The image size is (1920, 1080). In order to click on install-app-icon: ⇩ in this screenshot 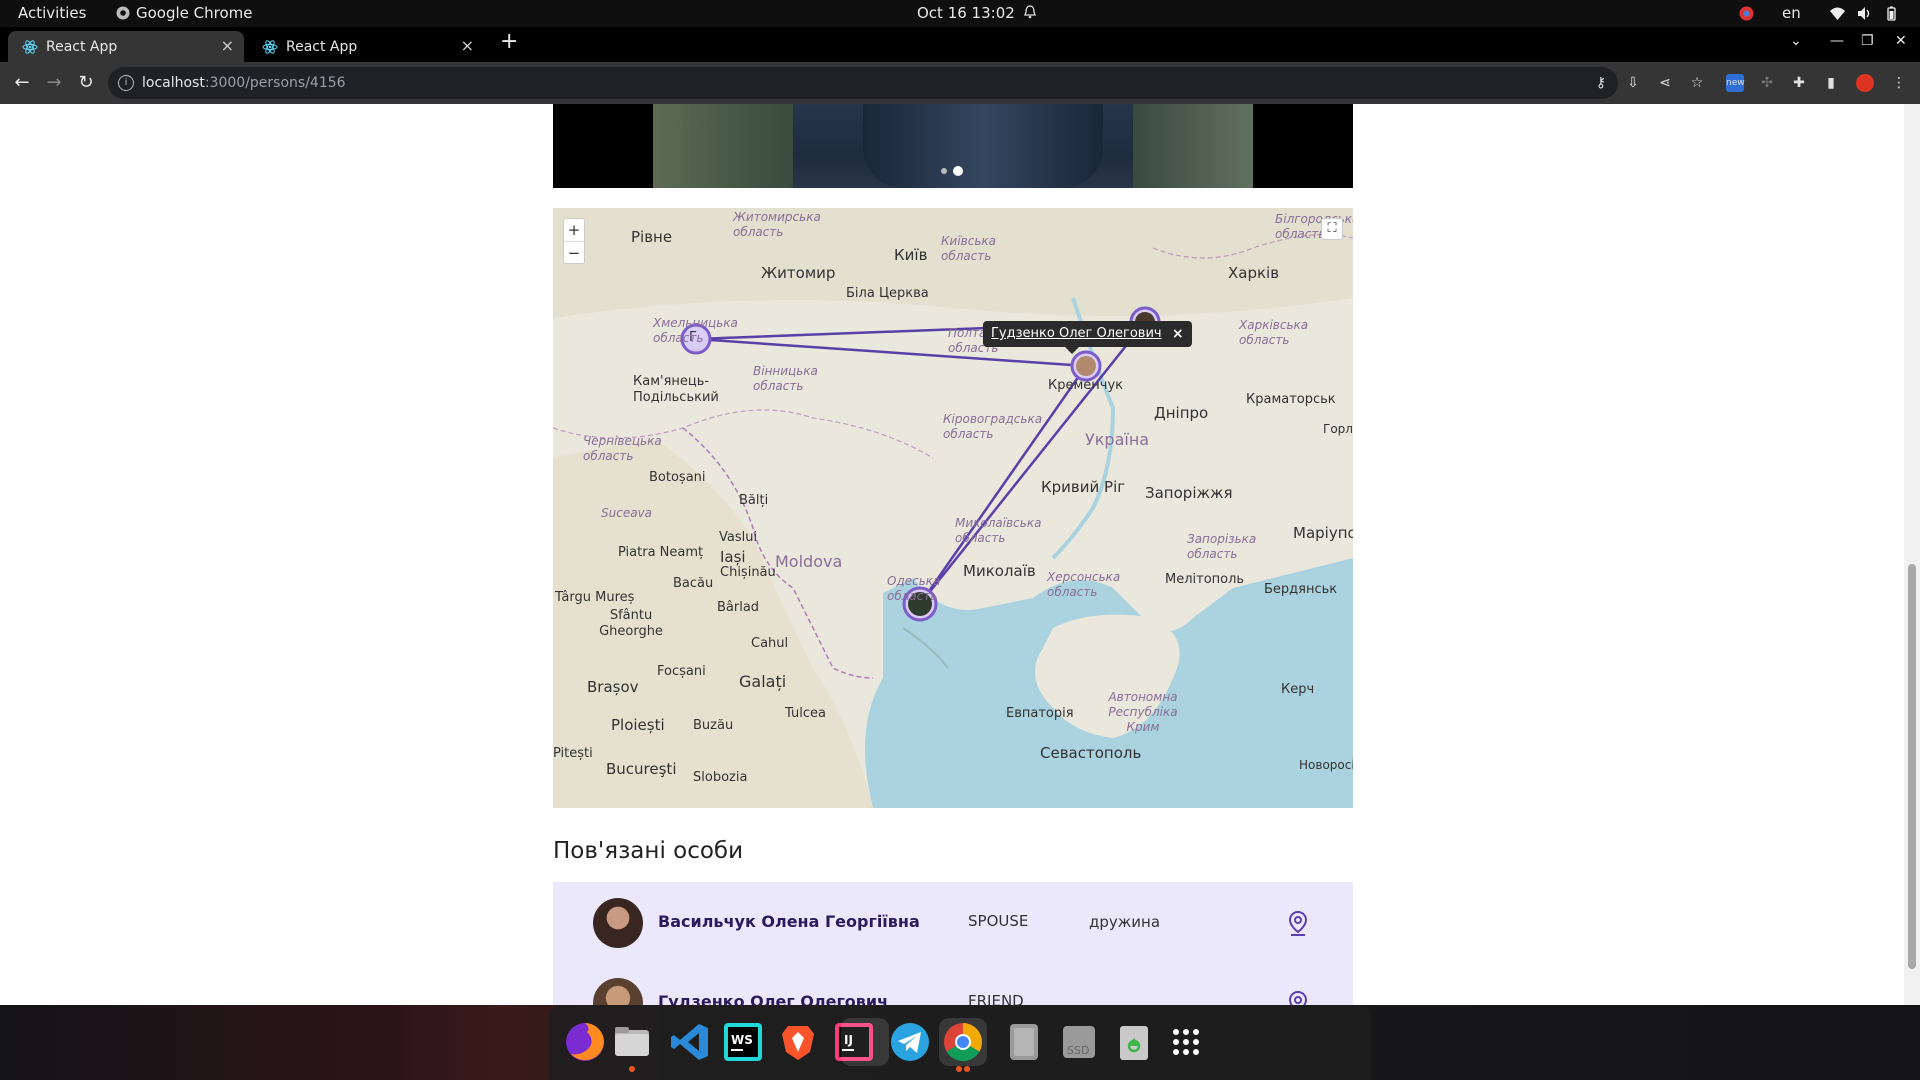, I will do `click(1633, 83)`.